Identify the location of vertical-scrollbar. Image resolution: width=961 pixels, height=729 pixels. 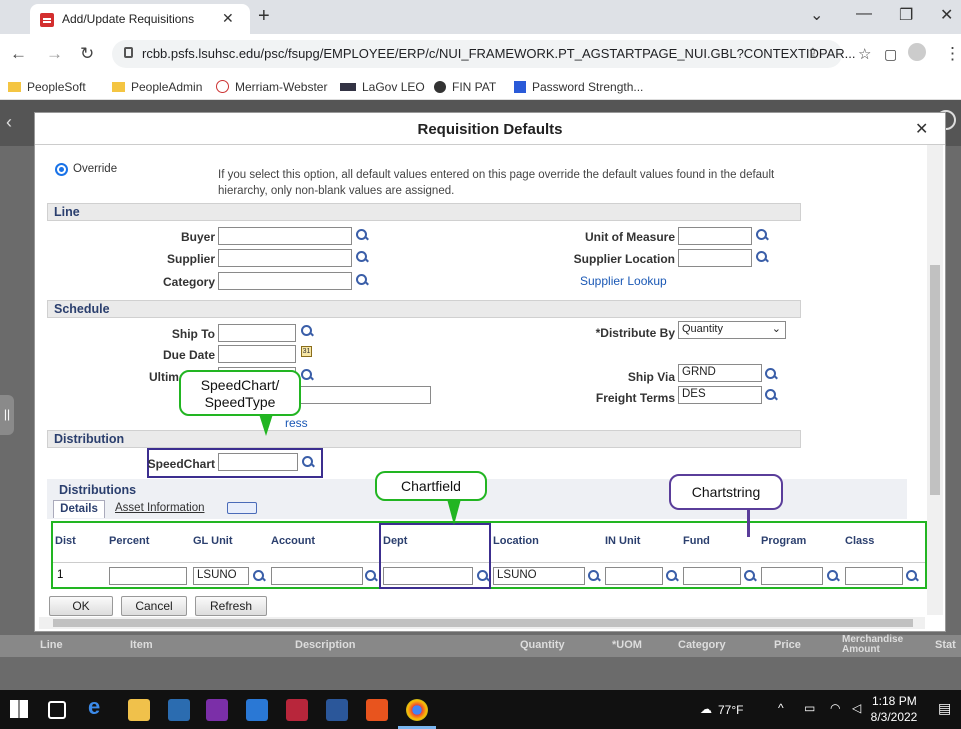
(935, 380).